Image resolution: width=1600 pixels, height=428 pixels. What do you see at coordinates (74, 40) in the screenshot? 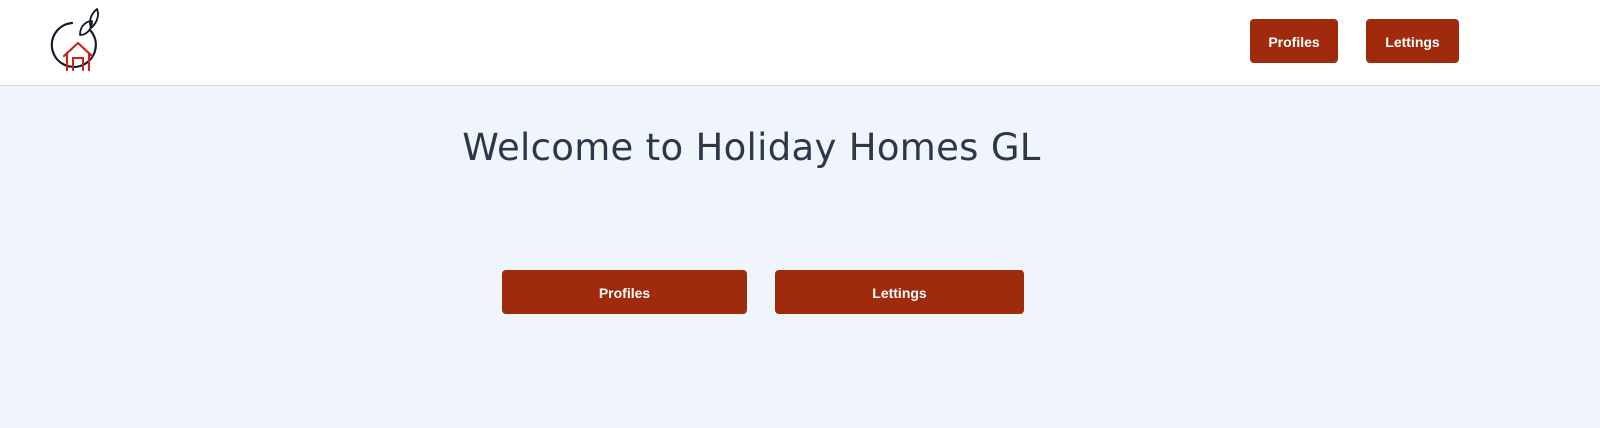
I see `orange-house-logo-icon` at bounding box center [74, 40].